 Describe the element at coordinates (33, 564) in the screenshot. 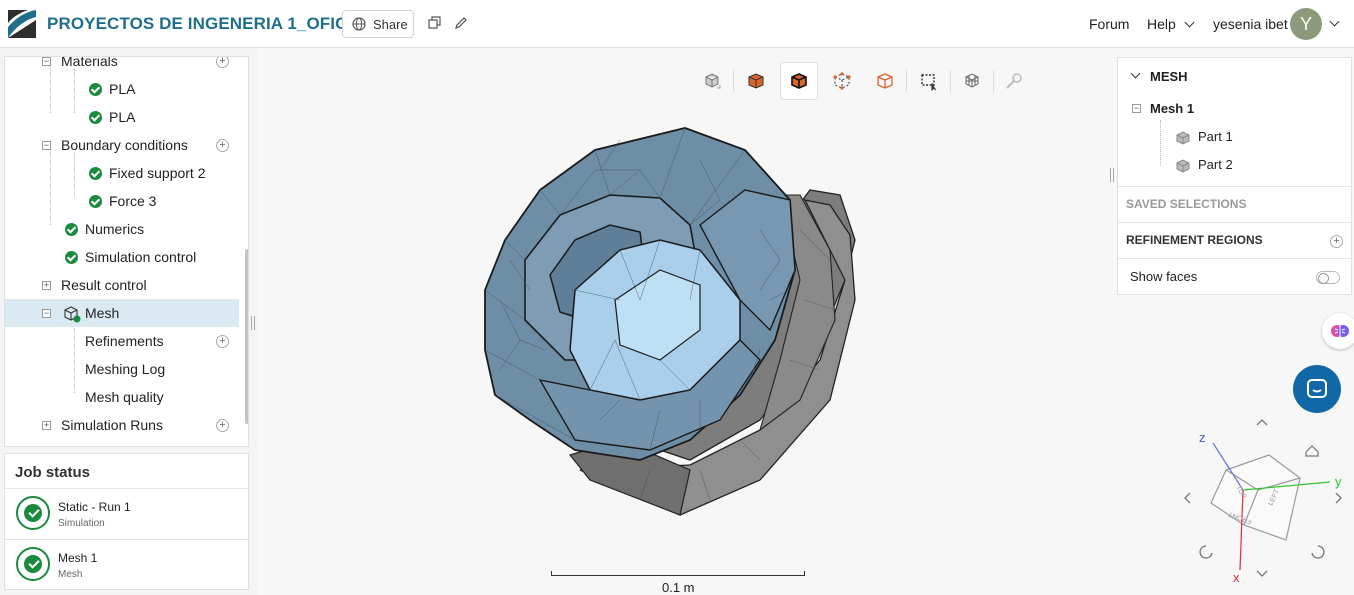

I see `check-circle-icon` at that location.